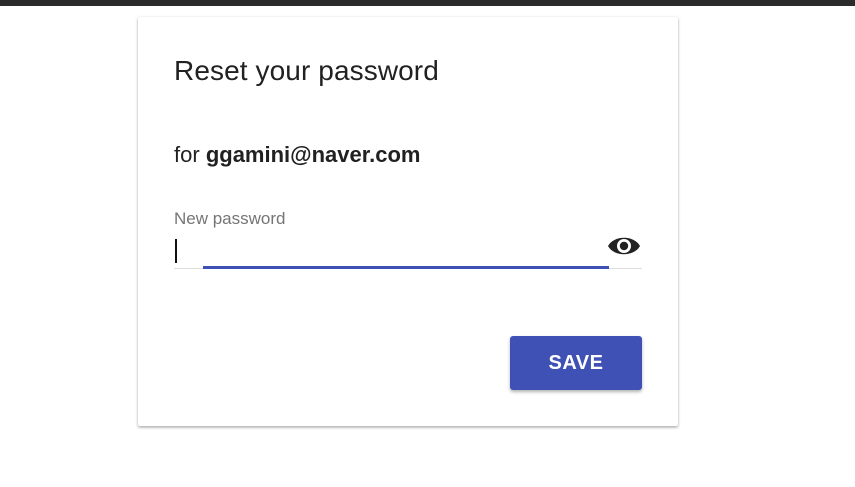 This screenshot has width=855, height=487. What do you see at coordinates (576, 363) in the screenshot?
I see `save-button: SAVE` at bounding box center [576, 363].